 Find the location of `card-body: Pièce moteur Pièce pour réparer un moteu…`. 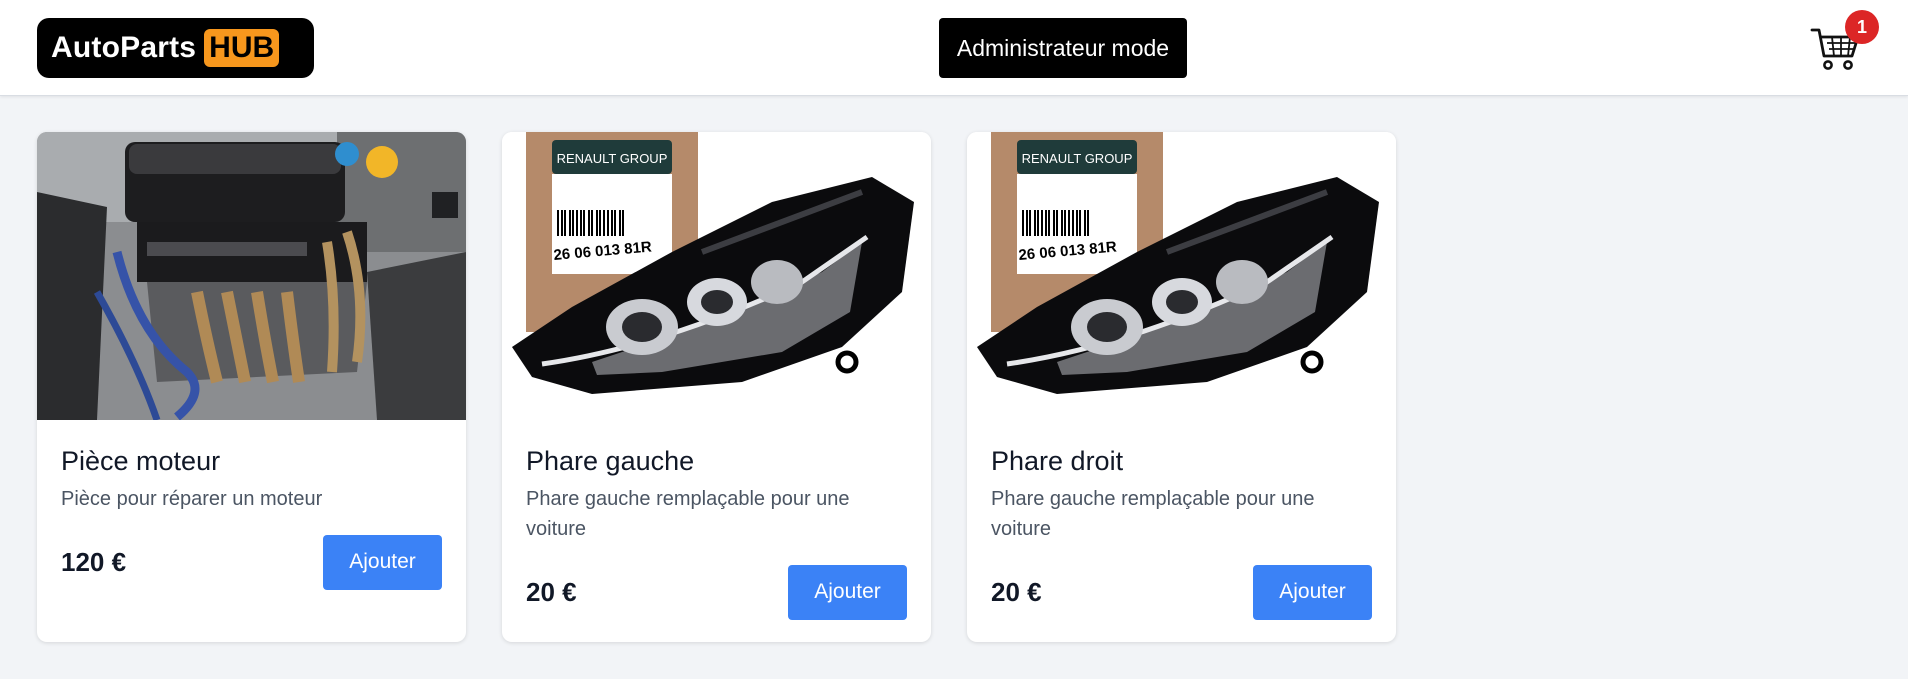

card-body: Pièce moteur Pièce pour réparer un moteu… is located at coordinates (251, 479).